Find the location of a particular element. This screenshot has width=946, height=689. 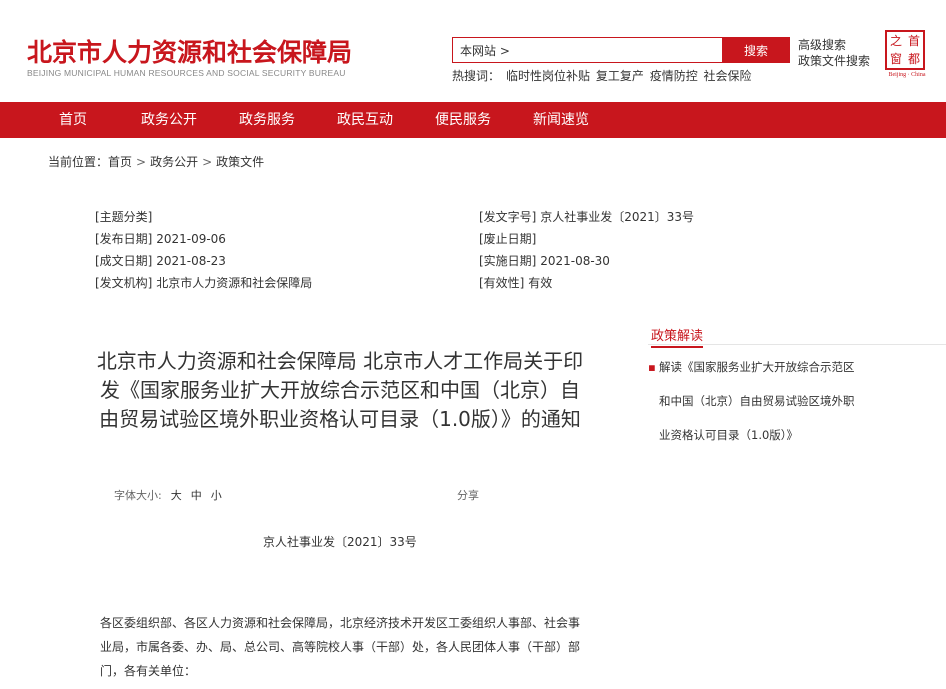

seal-char: 都 is located at coordinates (913, 59).